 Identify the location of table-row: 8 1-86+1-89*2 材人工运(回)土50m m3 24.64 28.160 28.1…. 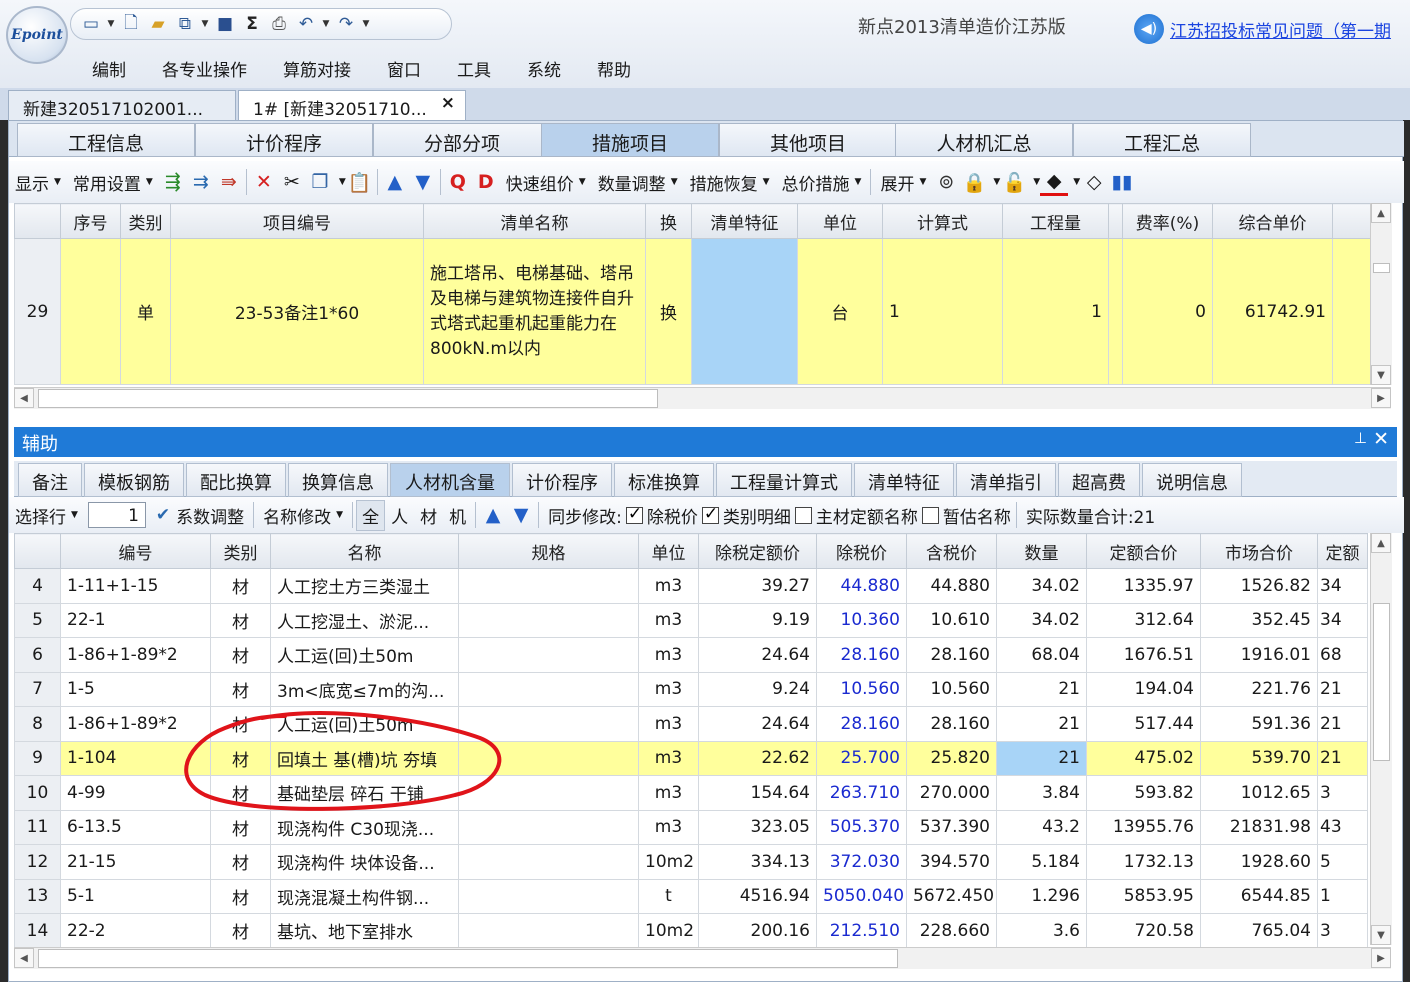
(691, 724).